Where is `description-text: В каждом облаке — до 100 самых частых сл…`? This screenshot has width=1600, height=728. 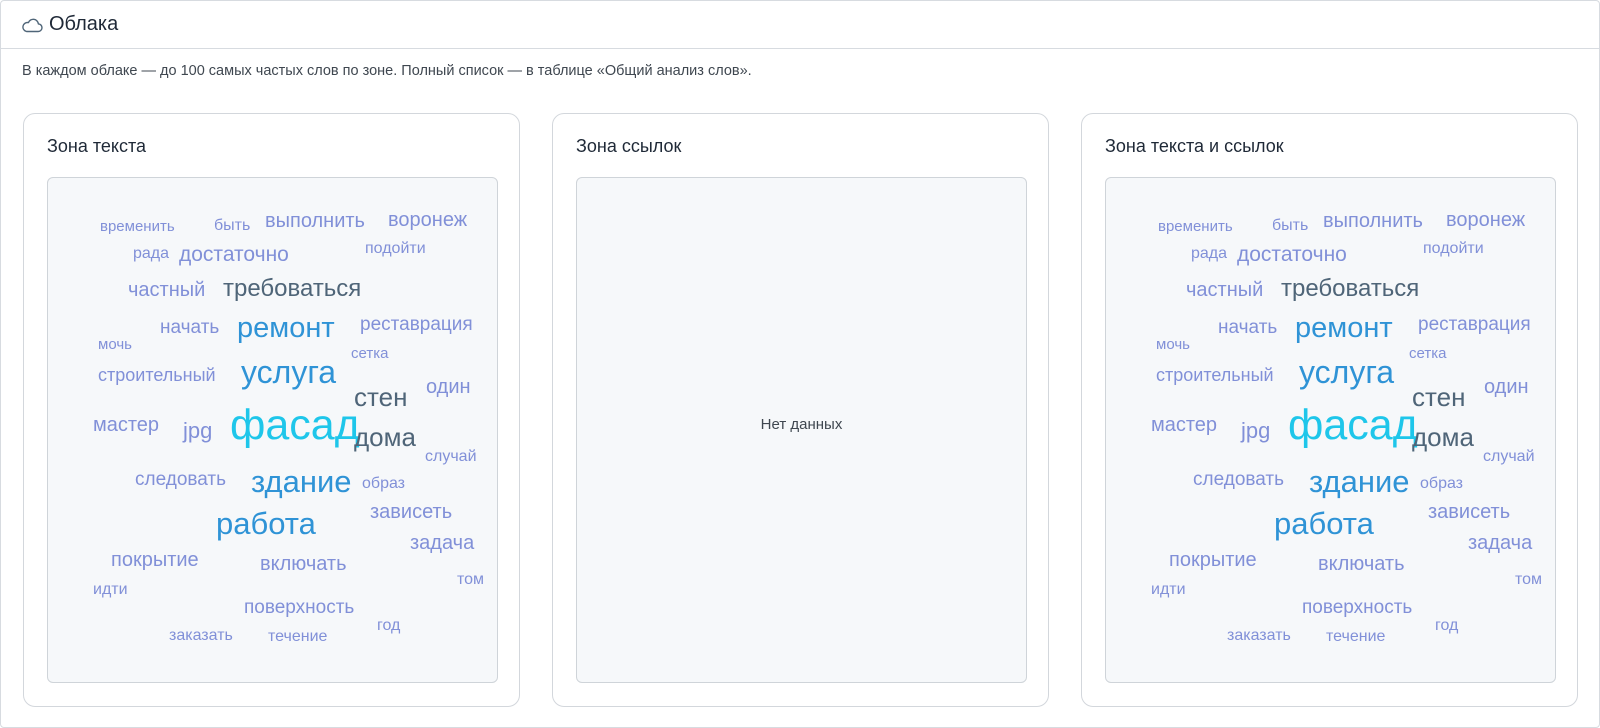 description-text: В каждом облаке — до 100 самых частых сл… is located at coordinates (387, 71).